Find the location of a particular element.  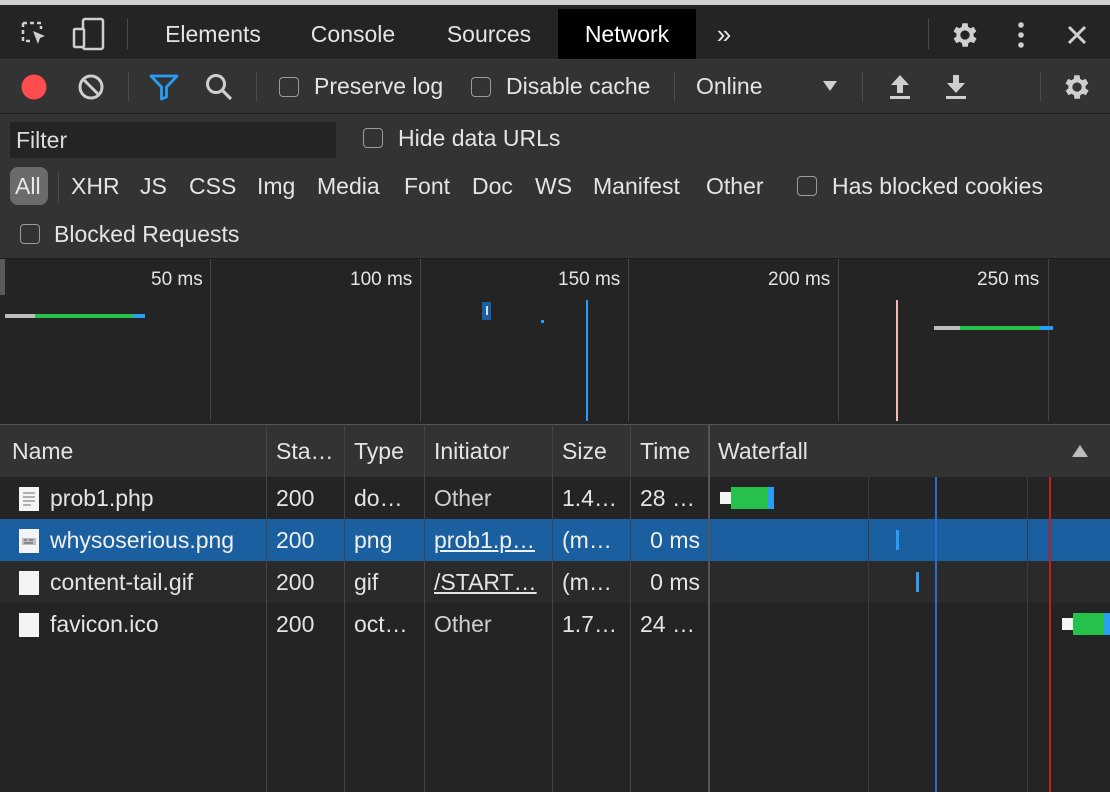

network-settings-icon is located at coordinates (1077, 87).